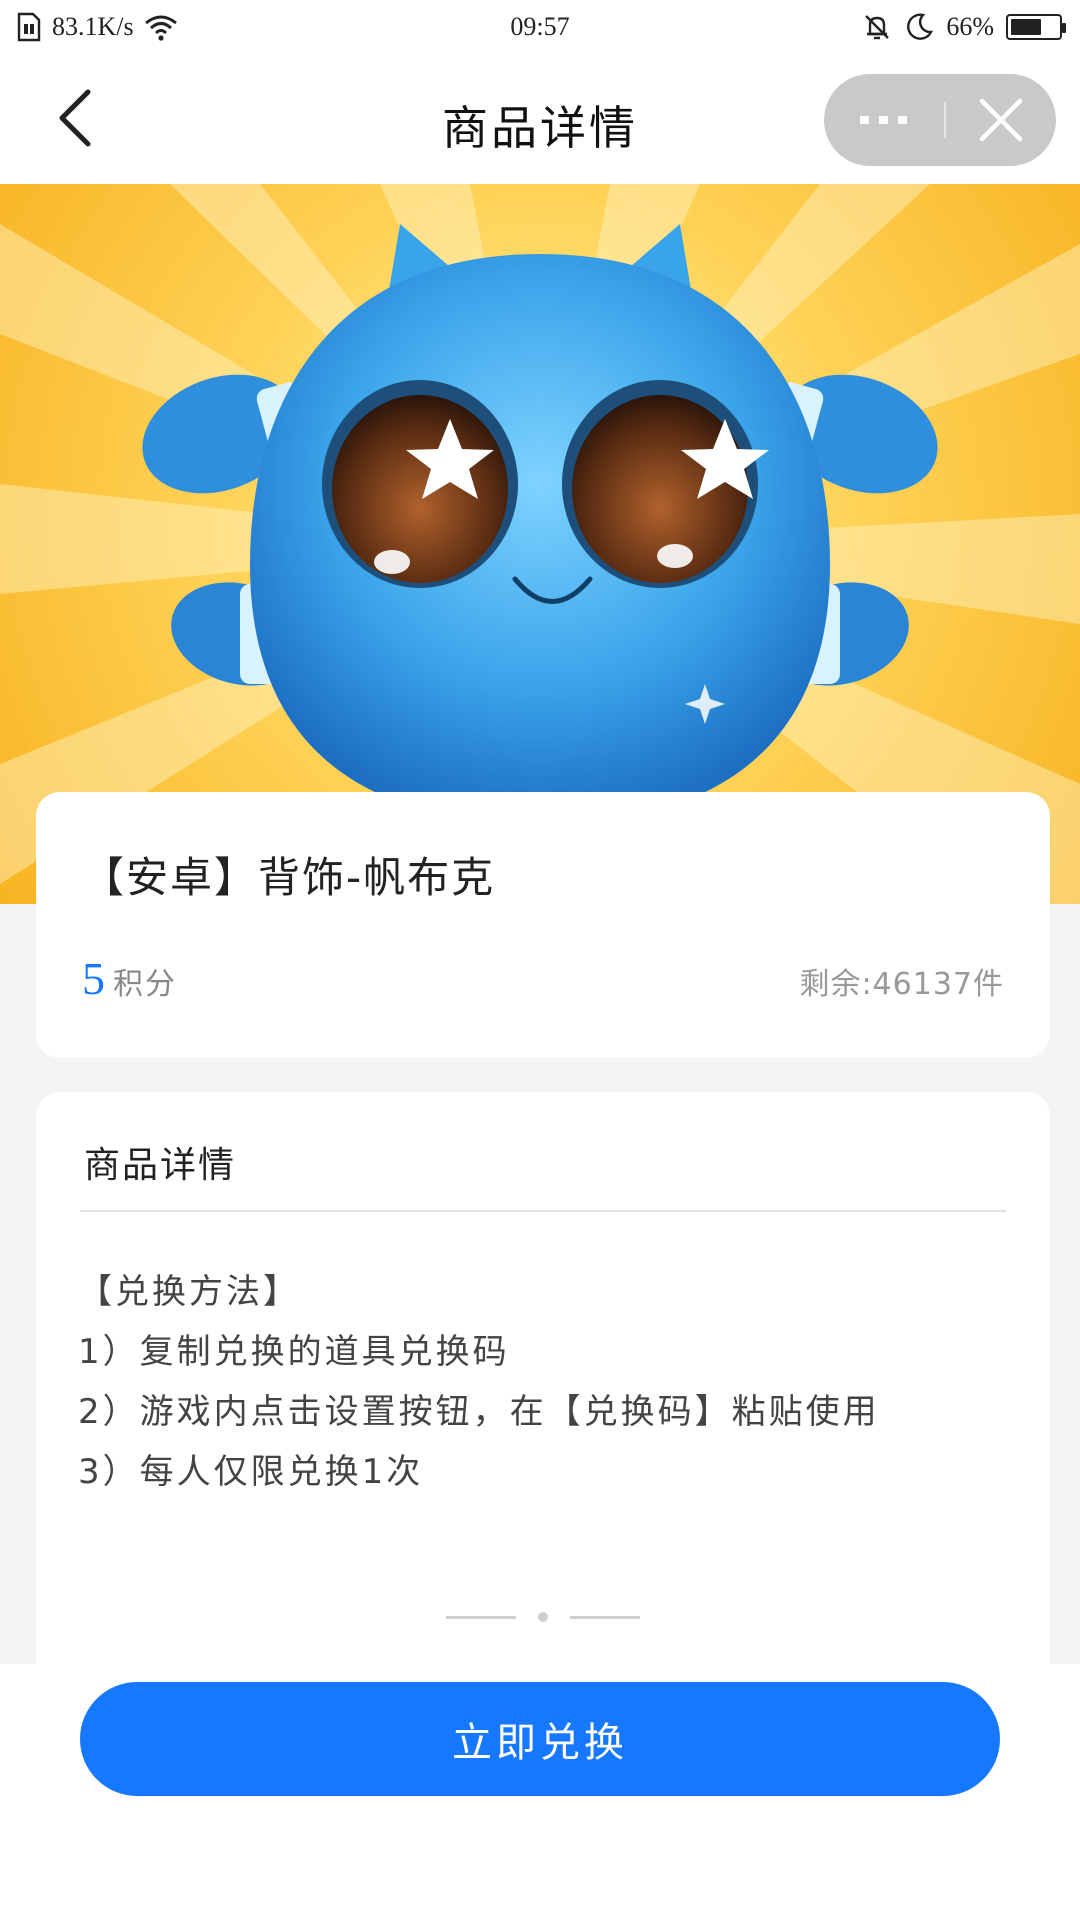  Describe the element at coordinates (543, 1211) in the screenshot. I see `details-divider` at that location.